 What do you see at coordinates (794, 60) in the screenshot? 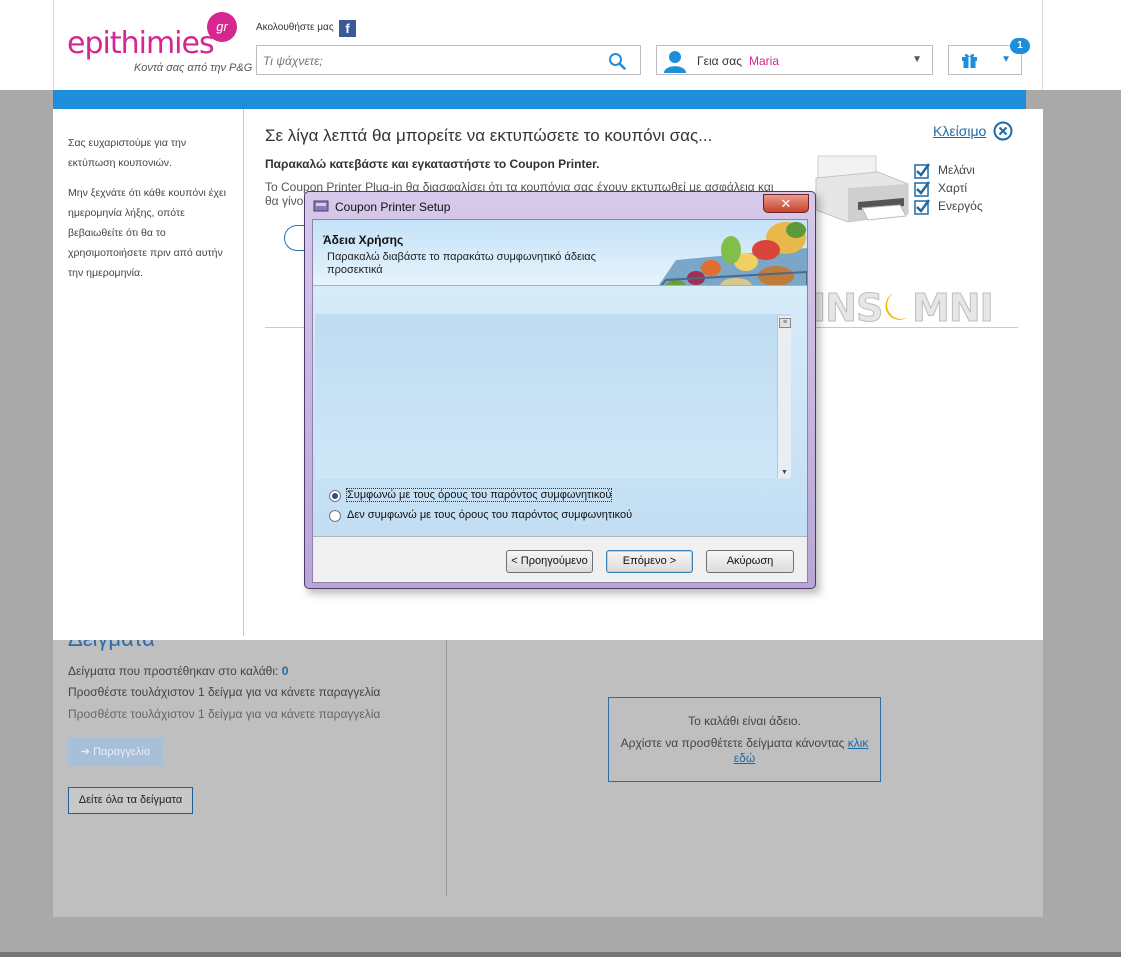
I see `user-menu: Γεια σας Maria ▼` at bounding box center [794, 60].